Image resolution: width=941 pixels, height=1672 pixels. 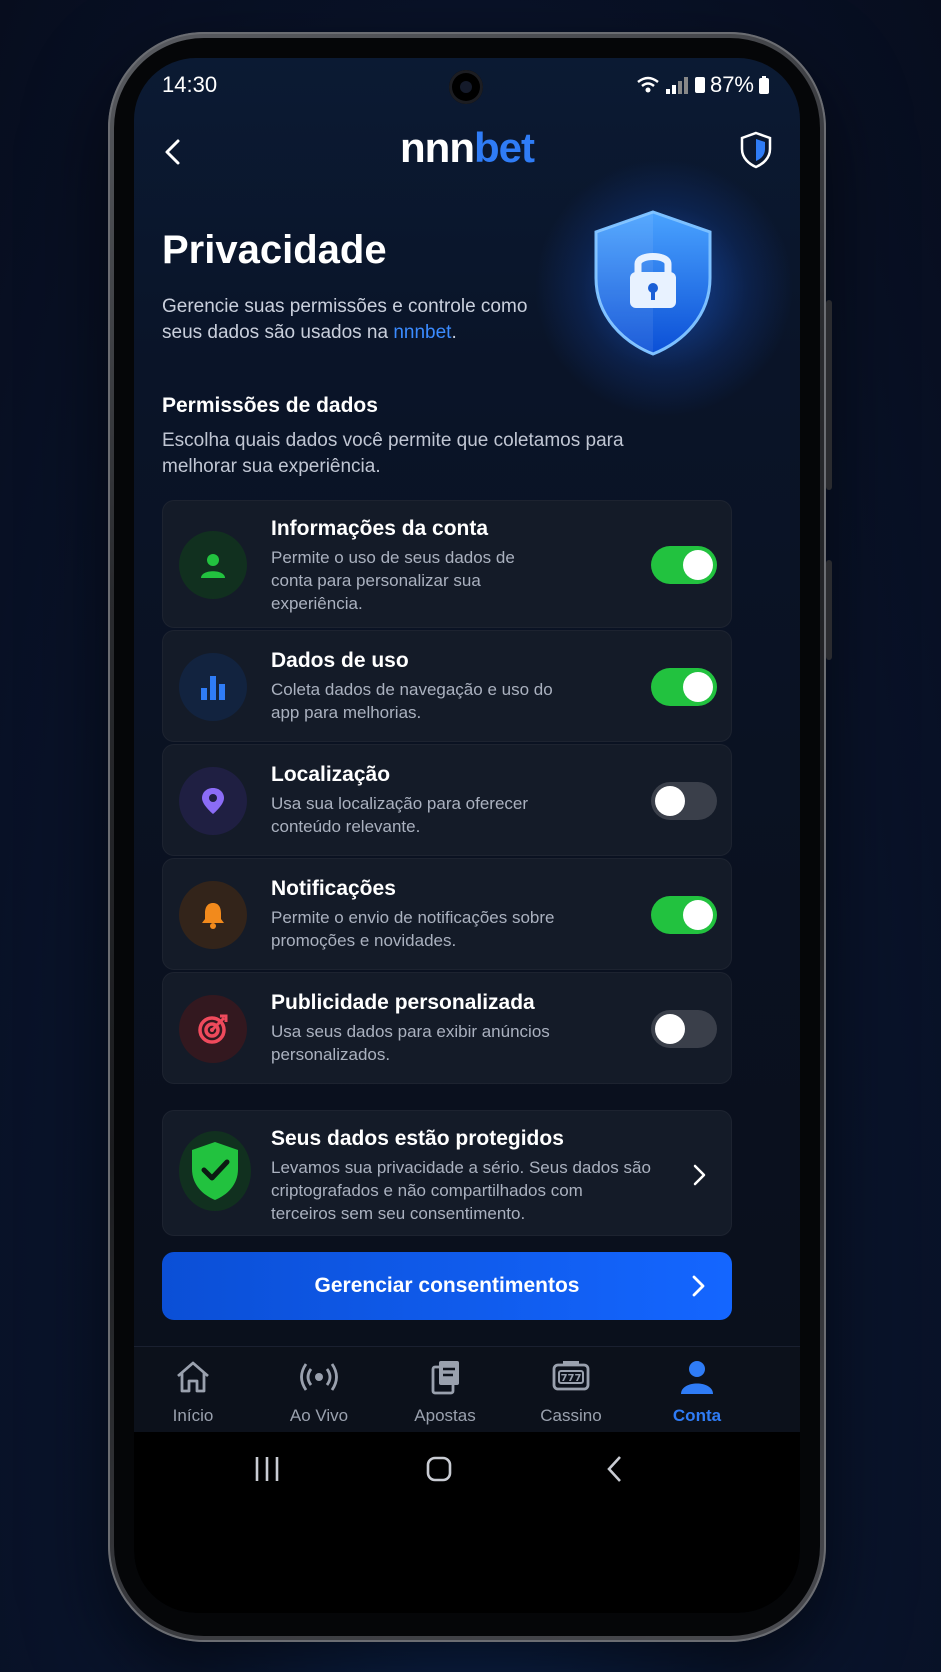 I want to click on protection-title: Seus dados estão protegidos, so click(x=417, y=1138).